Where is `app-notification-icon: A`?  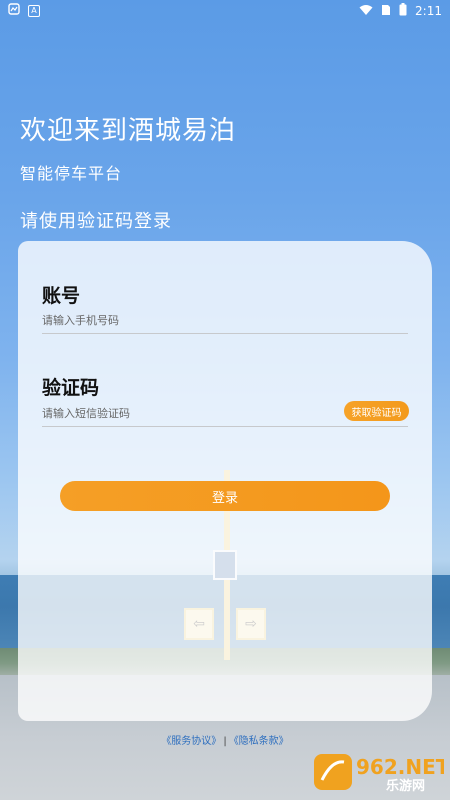
app-notification-icon: A is located at coordinates (34, 10).